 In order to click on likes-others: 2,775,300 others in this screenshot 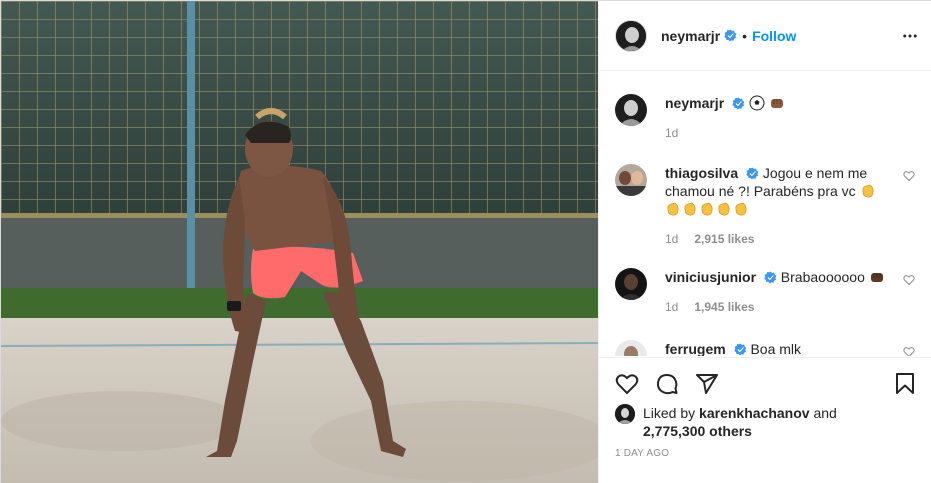, I will do `click(697, 431)`.